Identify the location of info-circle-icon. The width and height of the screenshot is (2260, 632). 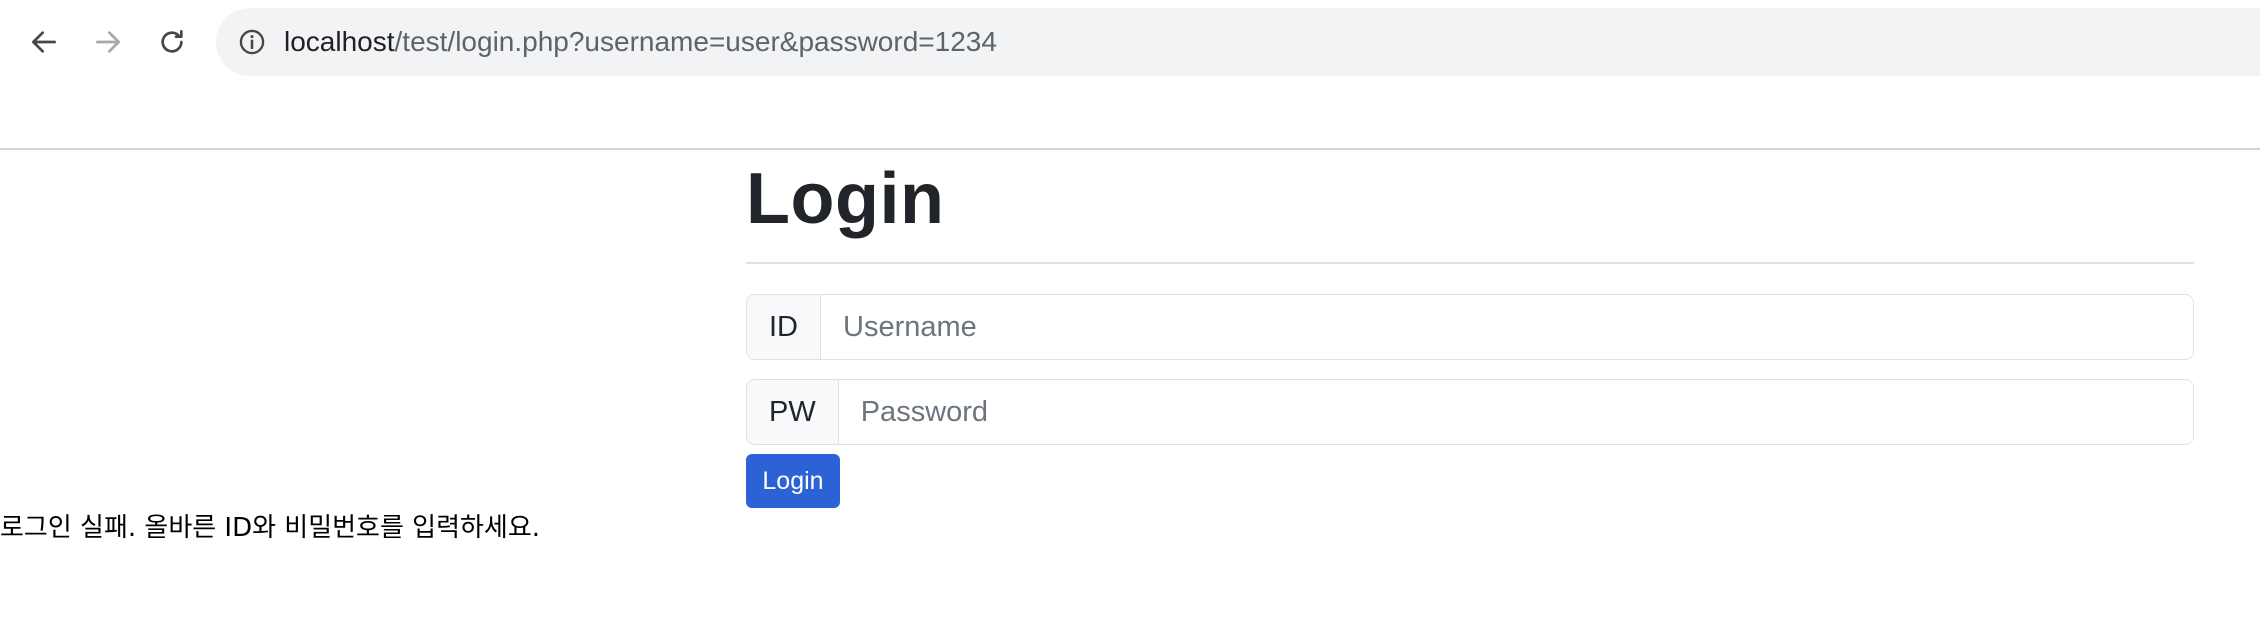
(252, 42).